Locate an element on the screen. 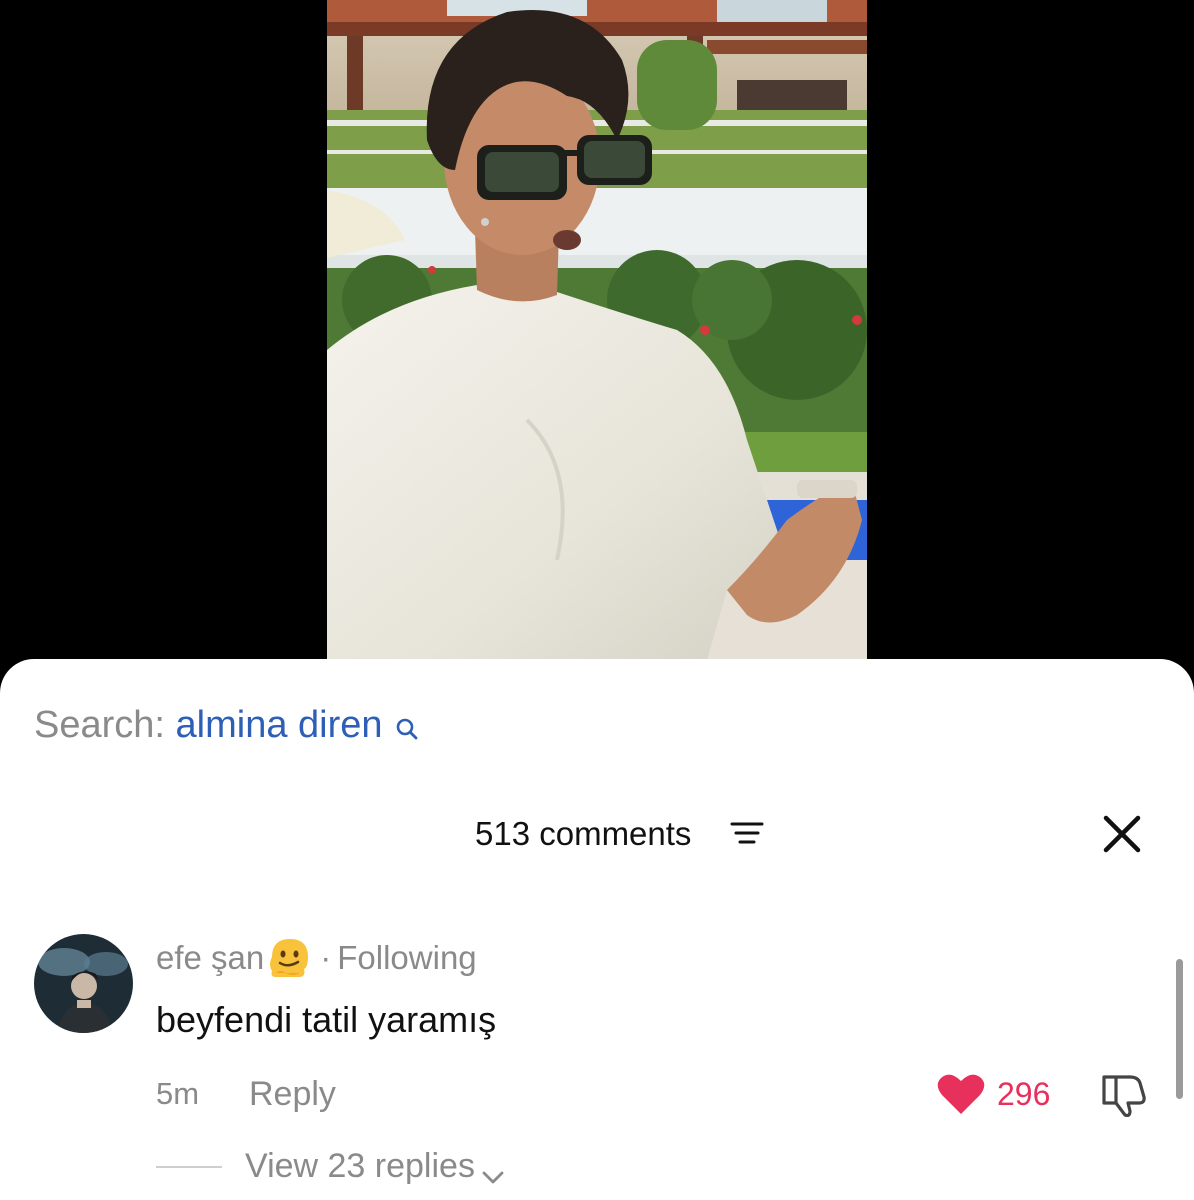 The image size is (1194, 1200). view-replies-label: View 23 replies is located at coordinates (360, 1166).